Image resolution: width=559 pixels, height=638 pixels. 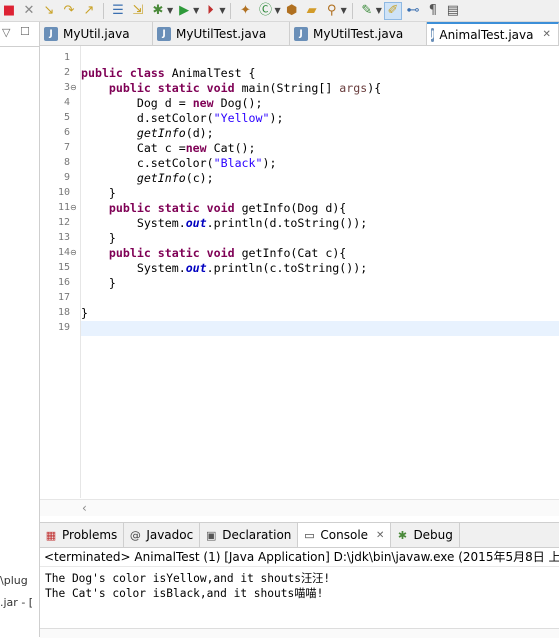 What do you see at coordinates (433, 11) in the screenshot?
I see `show-whitespace-icon: ¶` at bounding box center [433, 11].